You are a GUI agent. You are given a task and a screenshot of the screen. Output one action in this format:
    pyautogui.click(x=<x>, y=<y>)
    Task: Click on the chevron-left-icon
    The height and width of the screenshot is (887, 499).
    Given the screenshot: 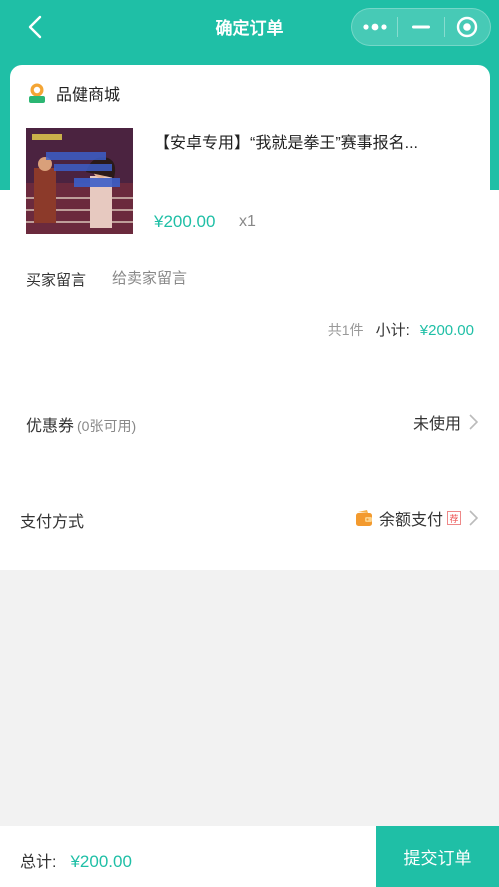 What is the action you would take?
    pyautogui.click(x=35, y=27)
    